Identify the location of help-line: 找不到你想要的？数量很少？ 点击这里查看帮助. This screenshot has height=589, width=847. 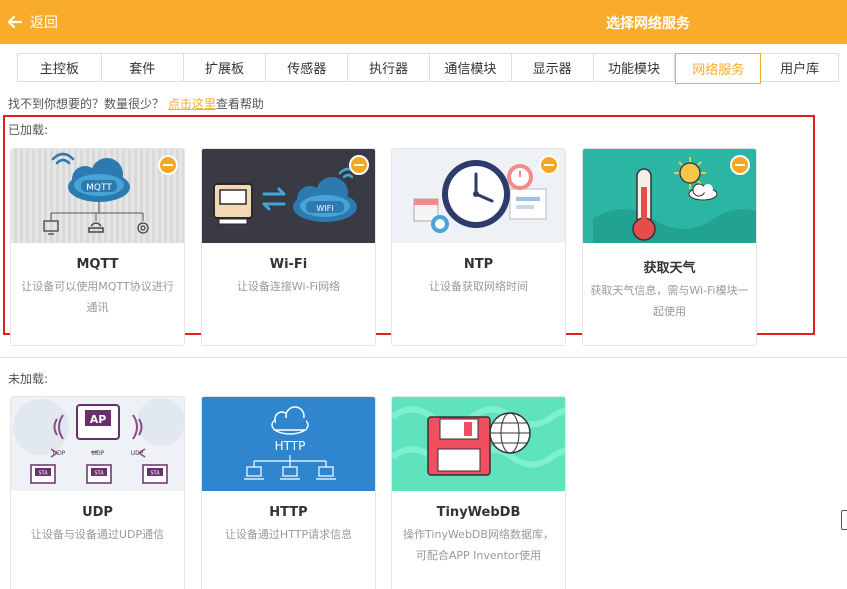
(136, 103).